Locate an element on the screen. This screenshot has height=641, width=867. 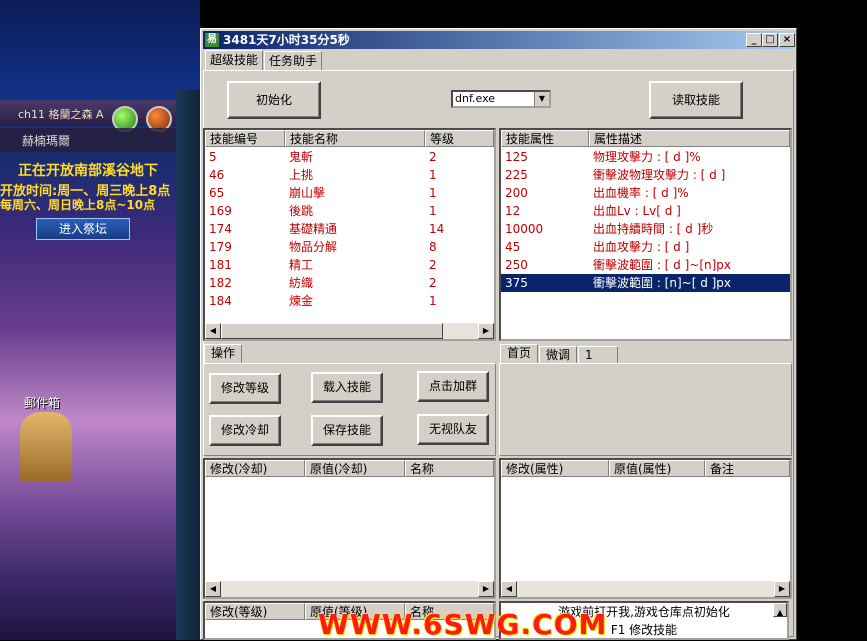
tab-super-skill: 超级技能 is located at coordinates (234, 60).